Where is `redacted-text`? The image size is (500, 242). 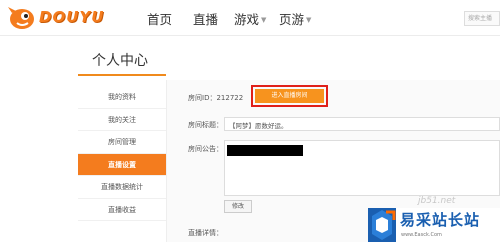 redacted-text is located at coordinates (265, 150).